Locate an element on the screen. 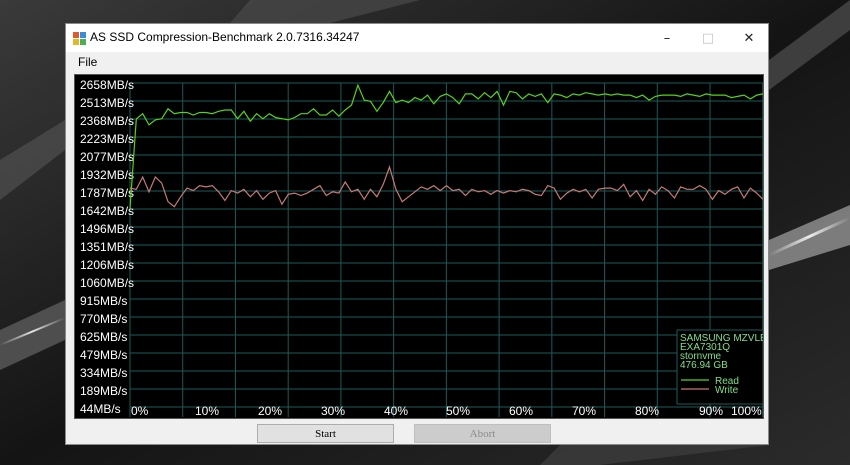 The width and height of the screenshot is (850, 465). x-tick-label: 40% is located at coordinates (396, 411).